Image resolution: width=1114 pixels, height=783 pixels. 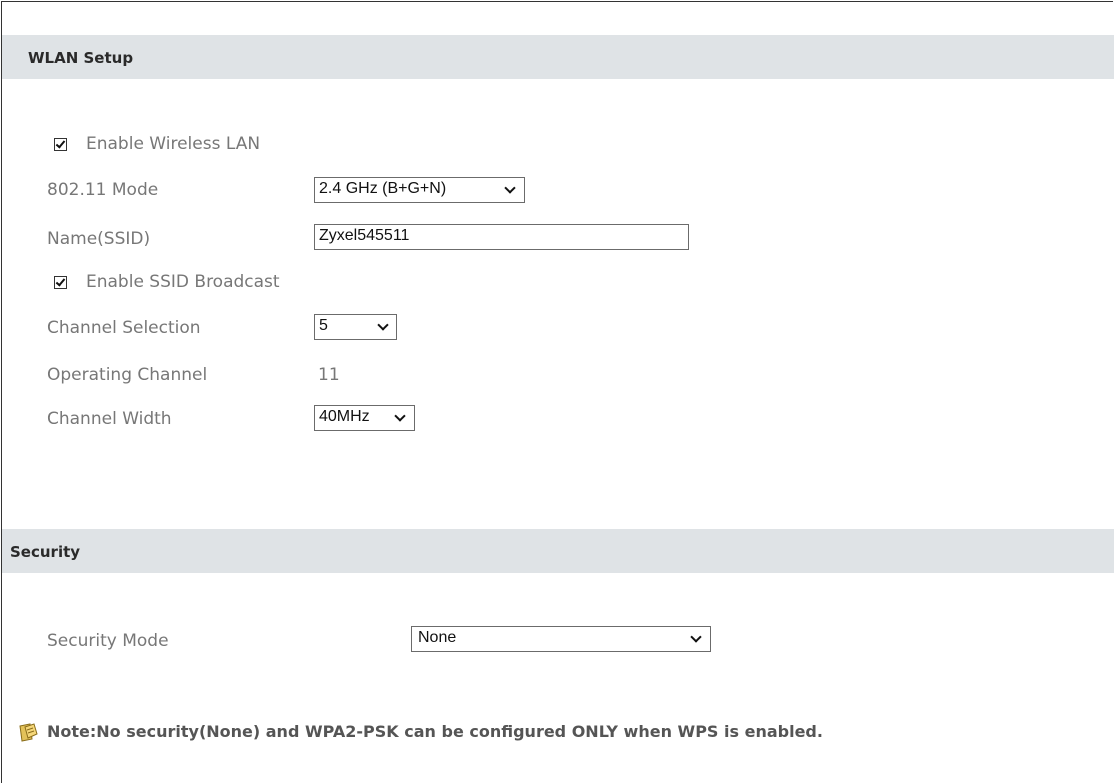 I want to click on mode-select-value: 2.4 GHz (B+G+N), so click(x=383, y=188).